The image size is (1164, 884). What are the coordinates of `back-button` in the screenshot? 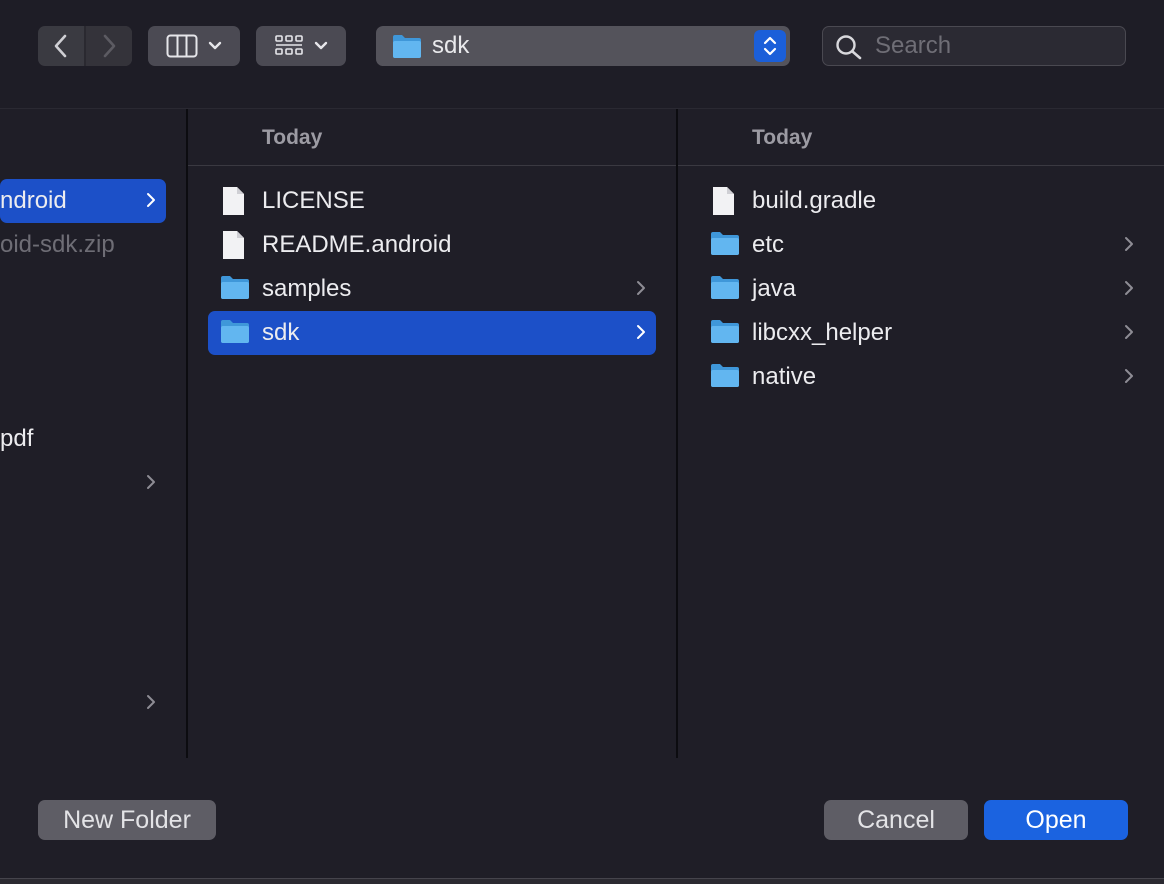 It's located at (61, 46).